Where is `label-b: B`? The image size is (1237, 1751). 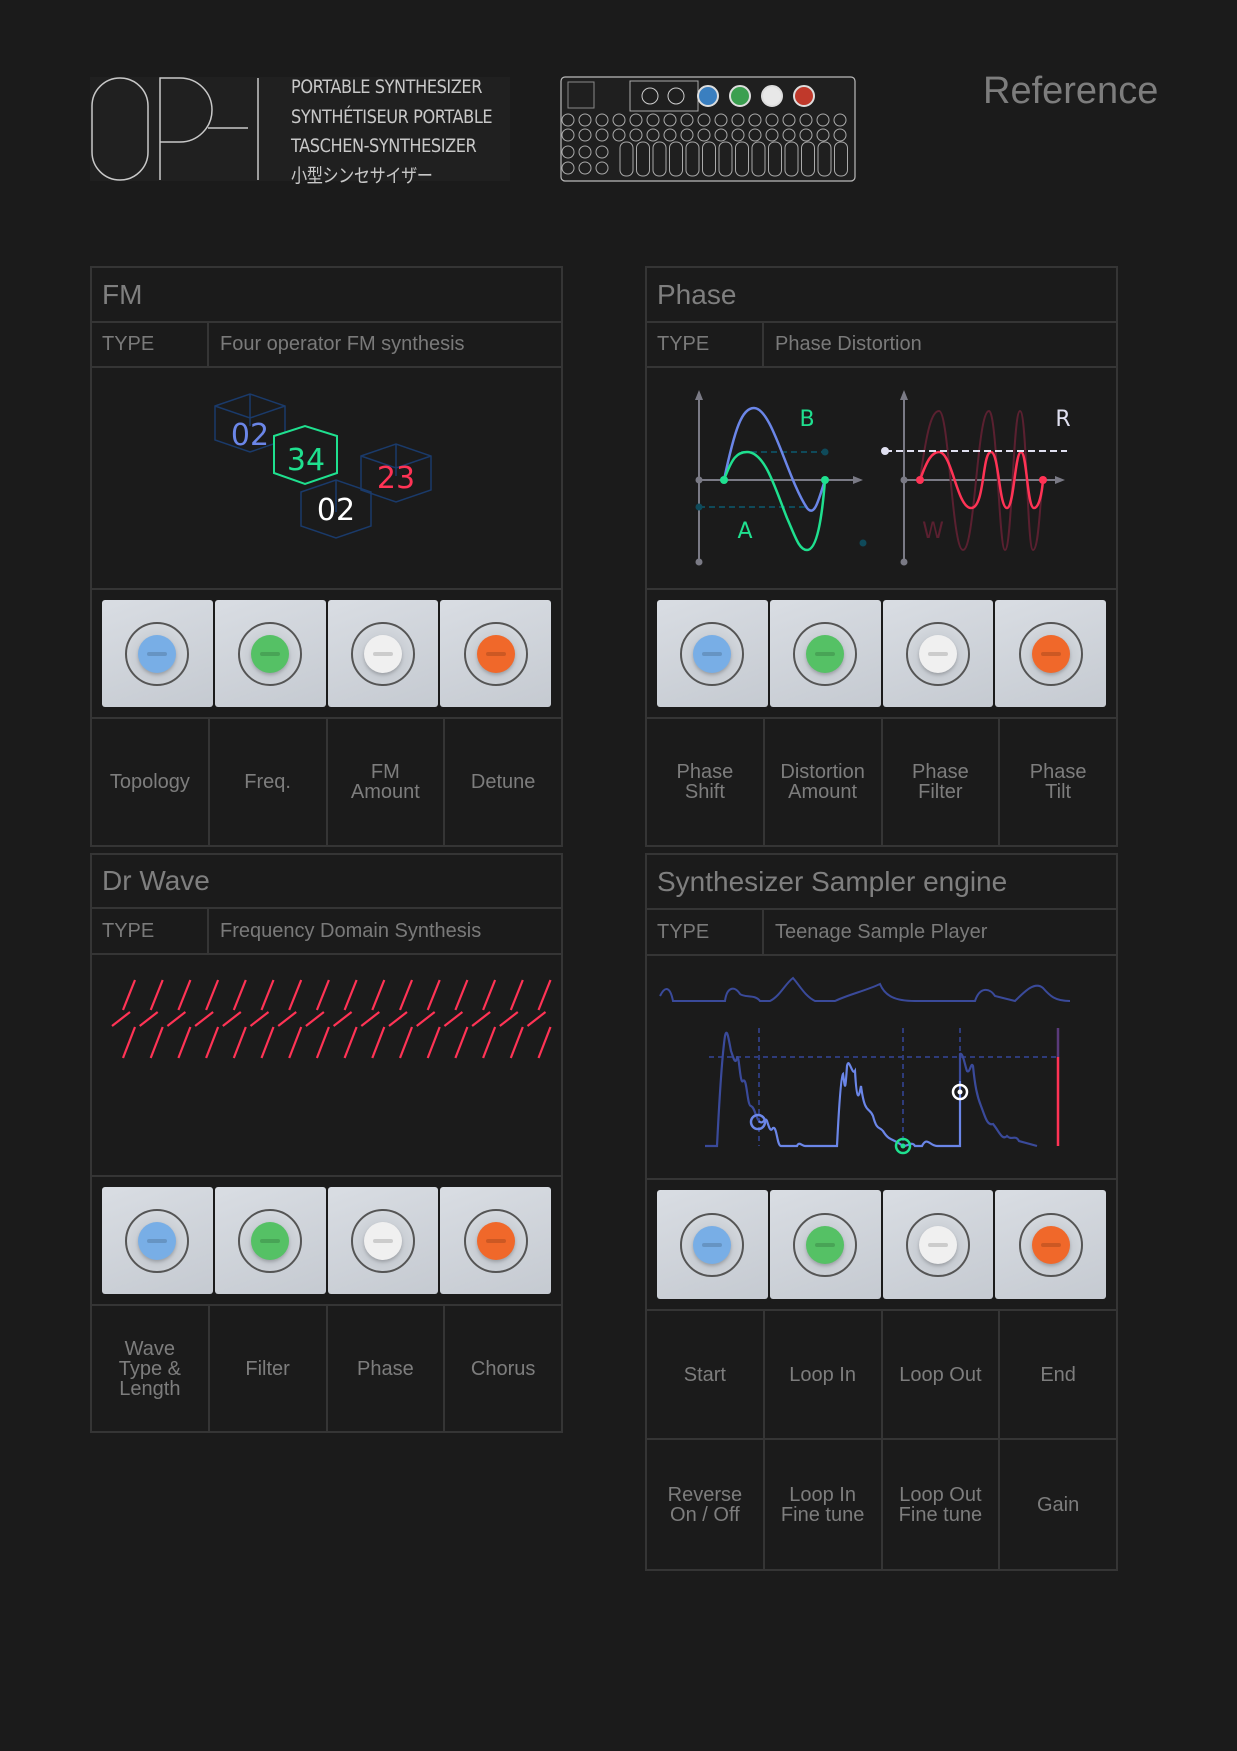
label-b: B is located at coordinates (806, 419).